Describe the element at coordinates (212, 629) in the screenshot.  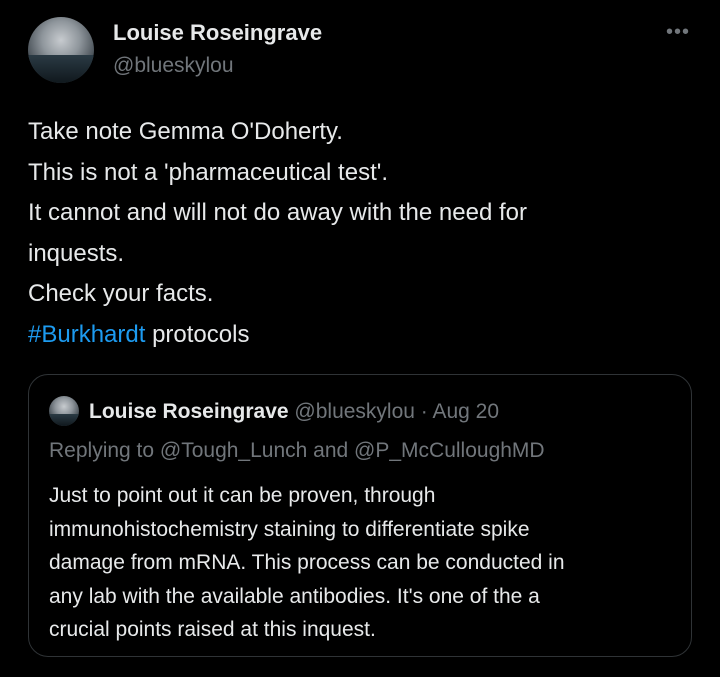
I see `quote-line: crucial points raised at this inquest.` at that location.